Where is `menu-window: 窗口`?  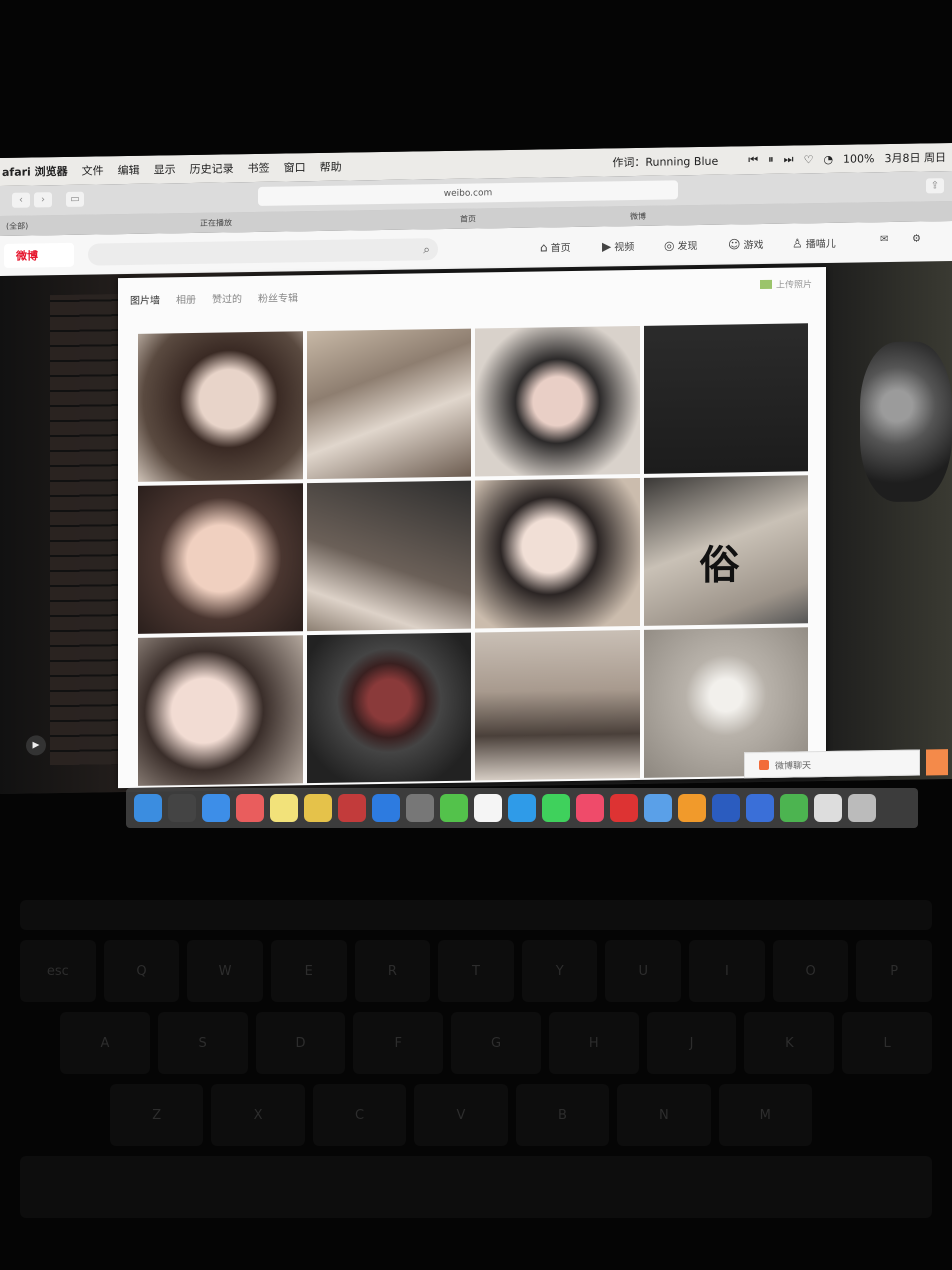 menu-window: 窗口 is located at coordinates (295, 167).